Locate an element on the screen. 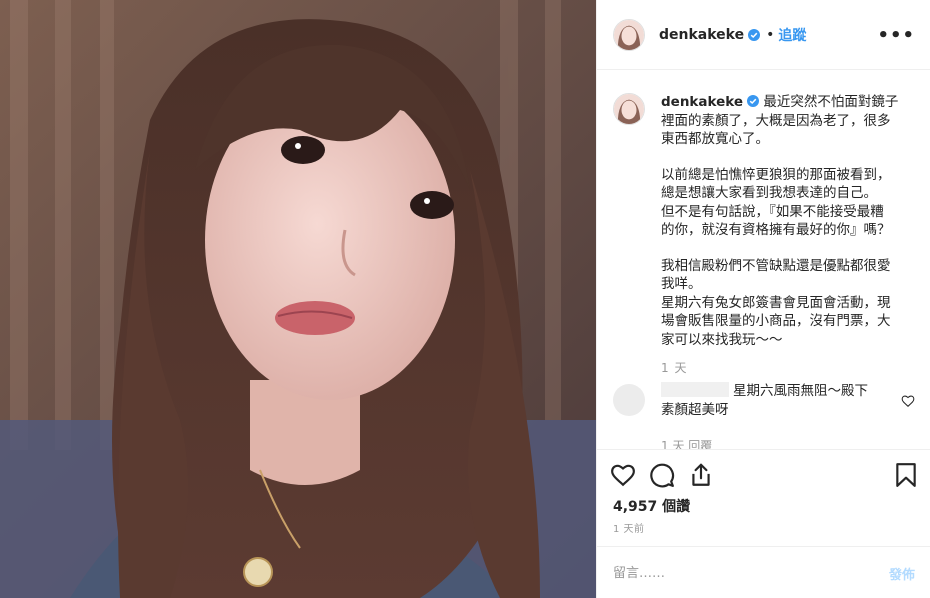 The image size is (930, 598). comment-text: 星期六風雨無阻～殿下 素顏超美呀 is located at coordinates (774, 400).